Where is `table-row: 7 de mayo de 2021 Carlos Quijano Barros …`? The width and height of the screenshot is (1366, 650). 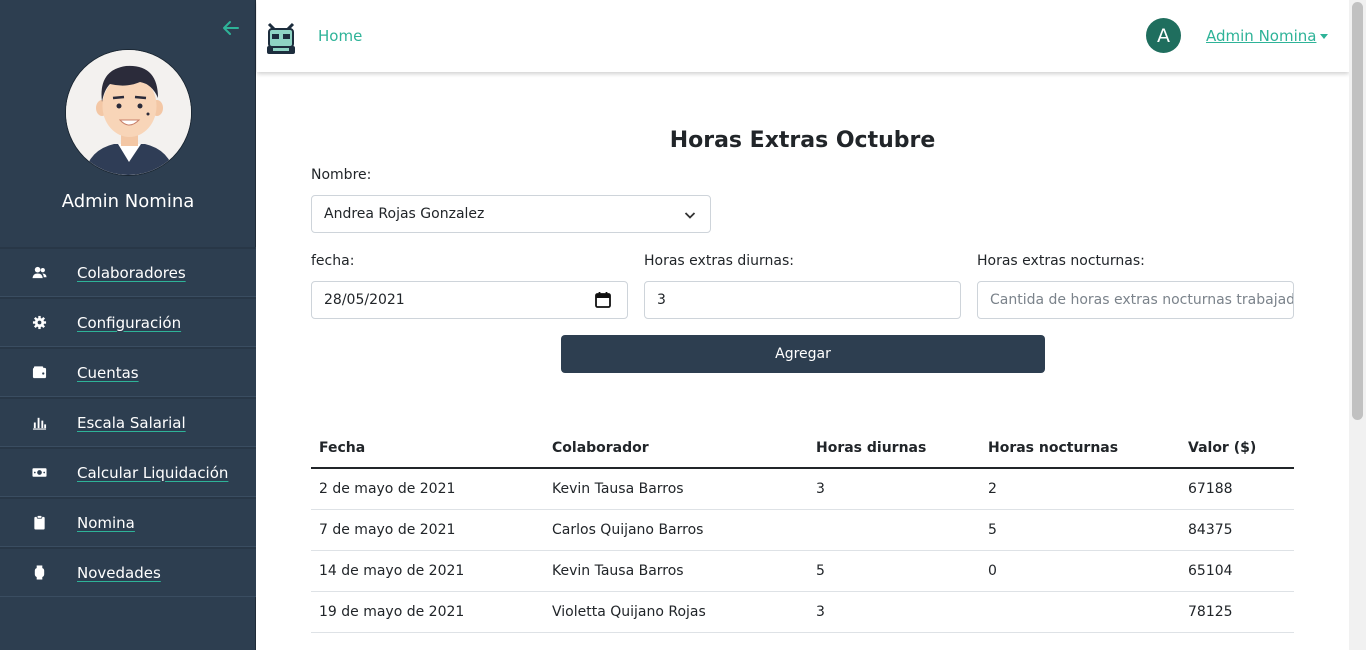
table-row: 7 de mayo de 2021 Carlos Quijano Barros … is located at coordinates (802, 530).